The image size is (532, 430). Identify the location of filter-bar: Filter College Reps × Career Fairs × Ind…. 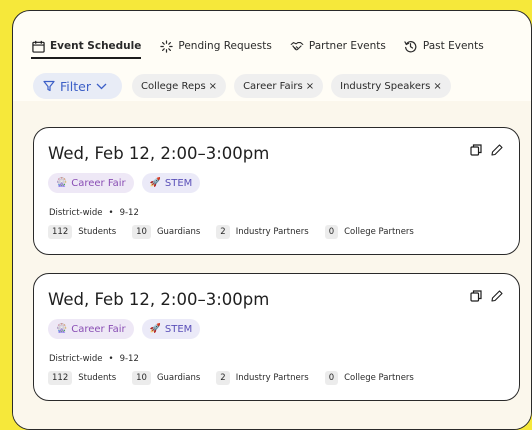
(246, 86).